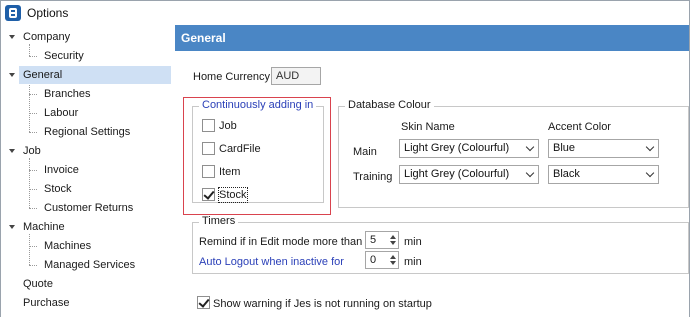  I want to click on remind-unit: min, so click(413, 242).